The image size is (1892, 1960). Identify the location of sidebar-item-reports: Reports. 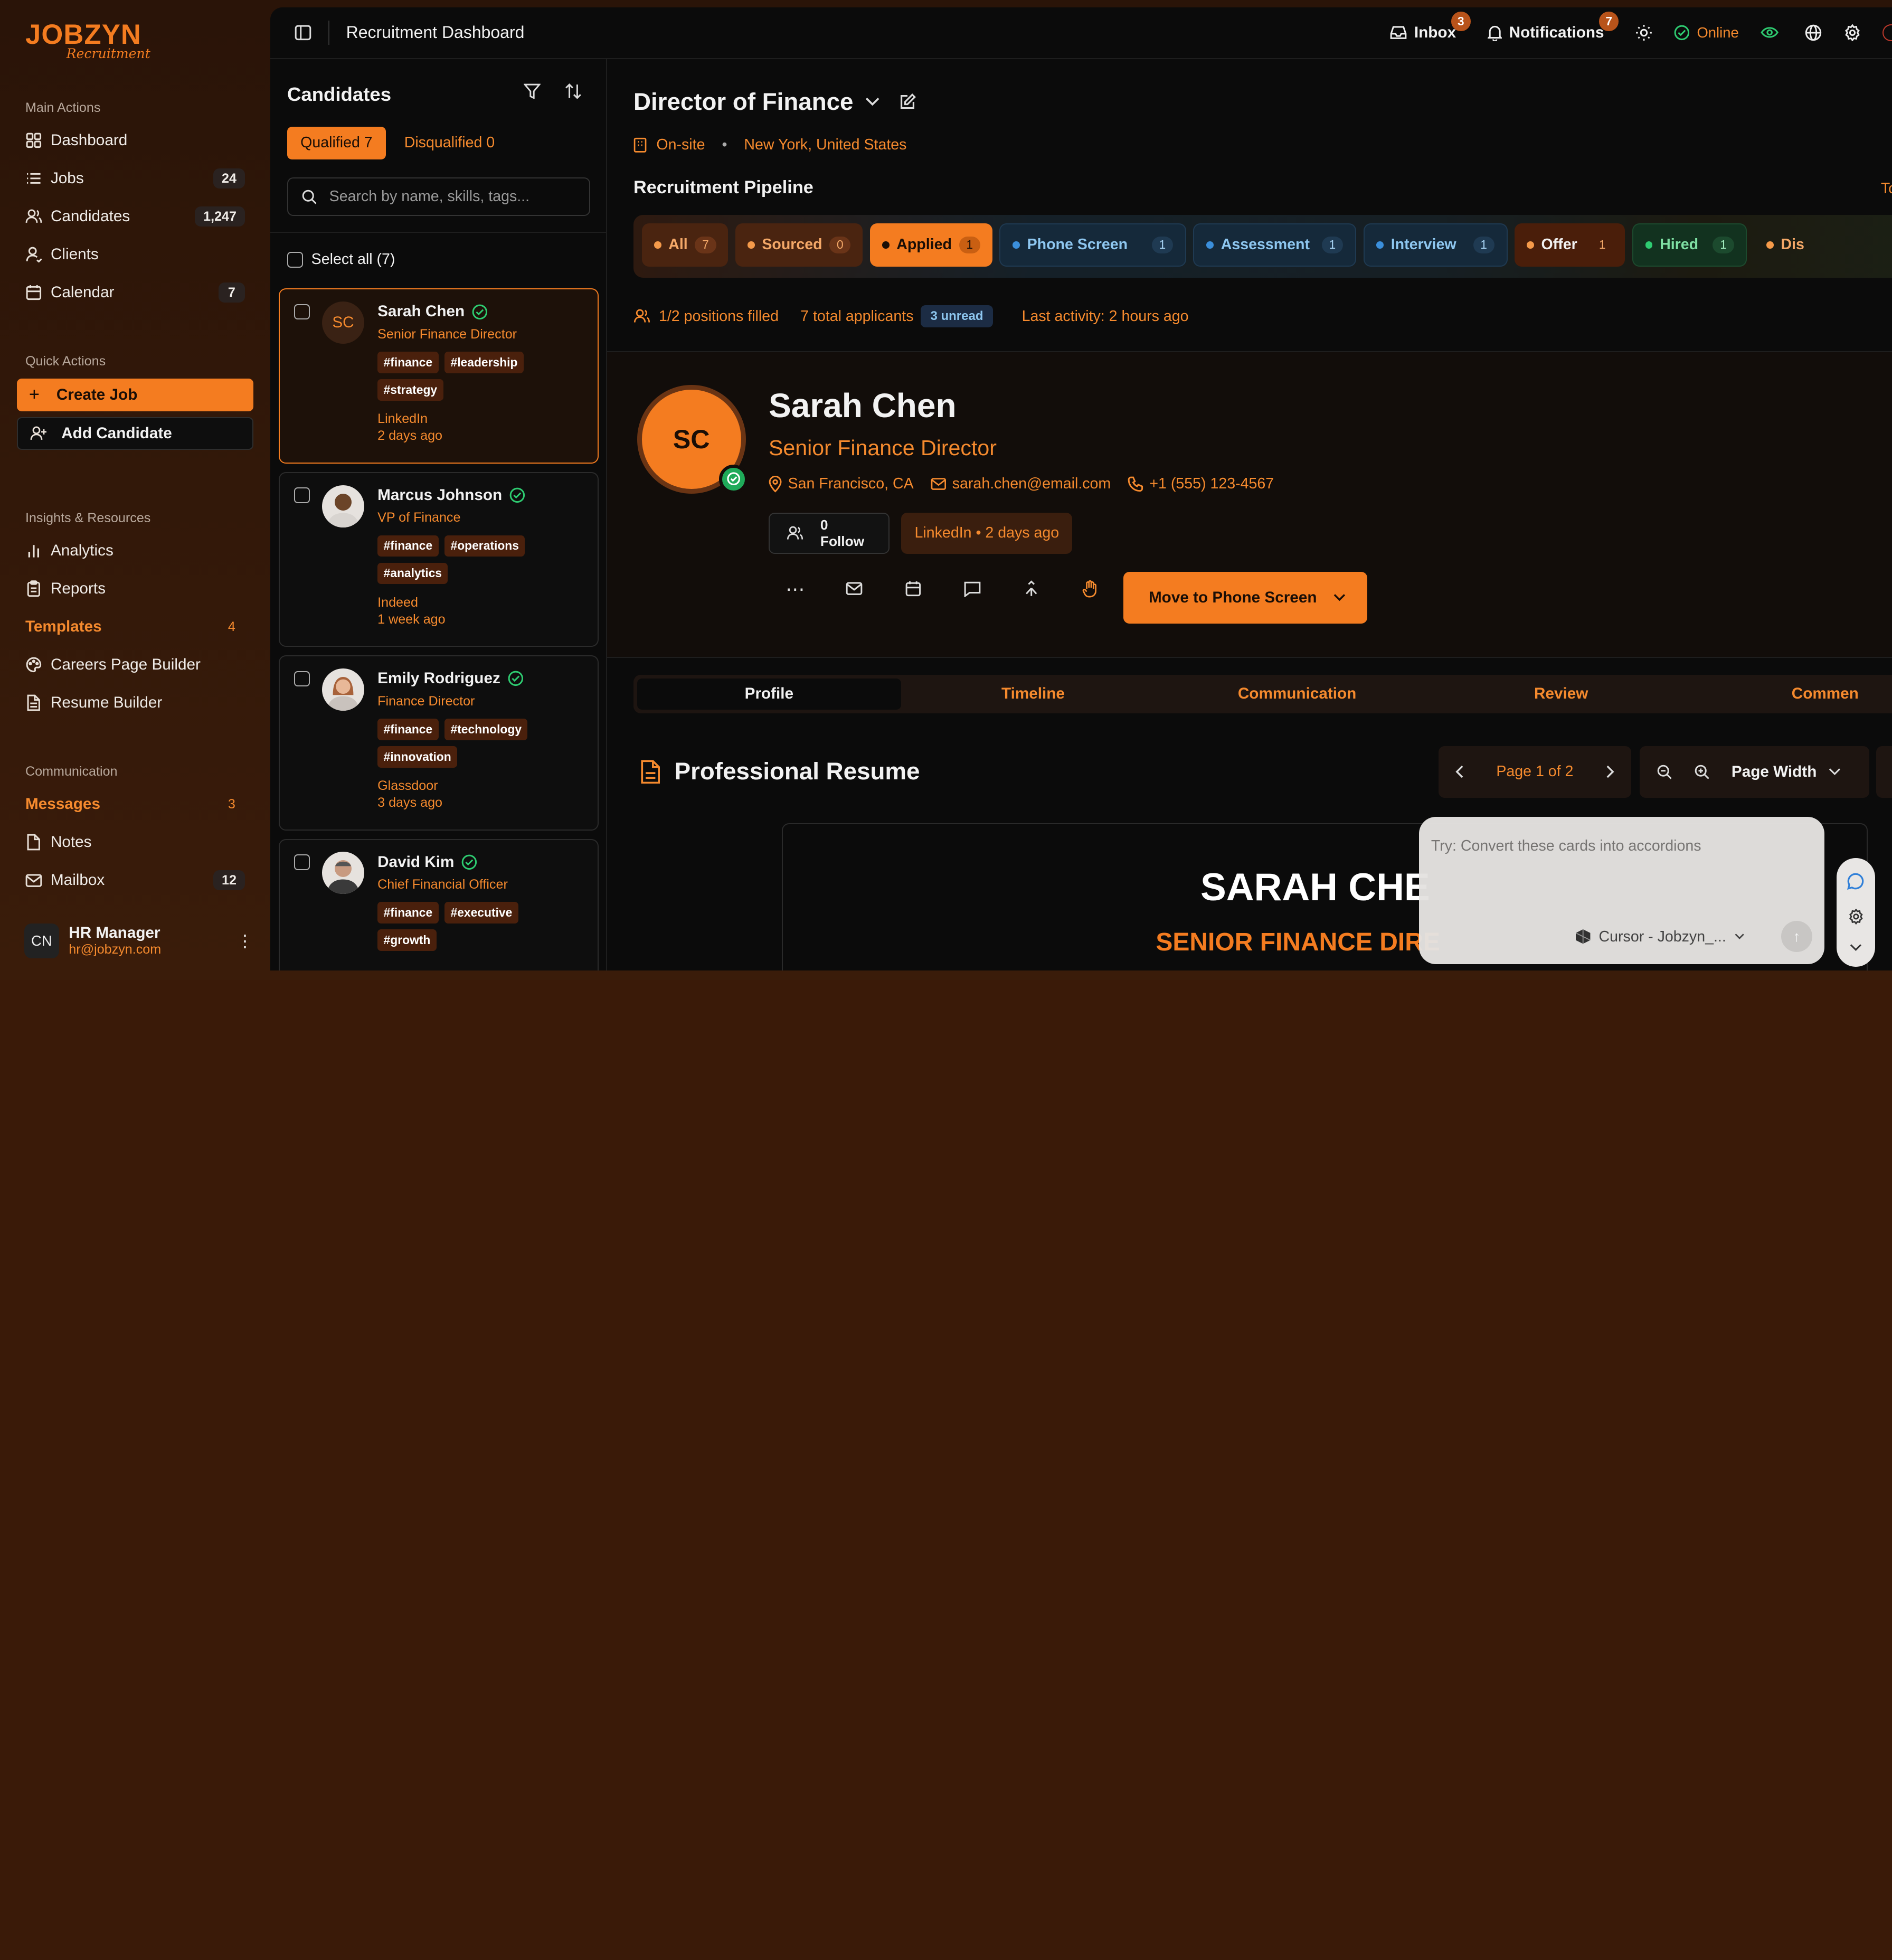
(135, 589).